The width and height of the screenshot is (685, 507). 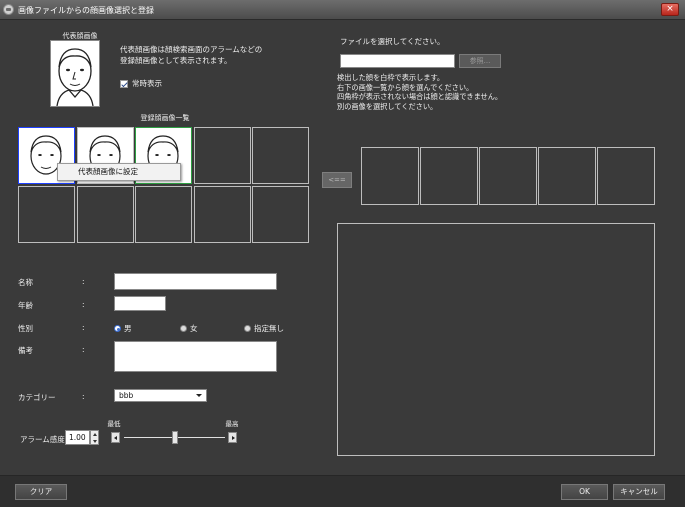 I want to click on cancel-button: キャンセル, so click(x=639, y=492).